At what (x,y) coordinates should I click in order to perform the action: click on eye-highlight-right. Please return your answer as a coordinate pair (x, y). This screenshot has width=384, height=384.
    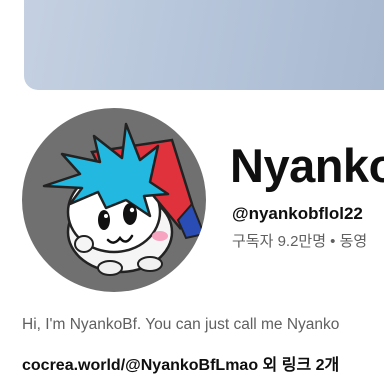
    Looking at the image, I should click on (132, 210).